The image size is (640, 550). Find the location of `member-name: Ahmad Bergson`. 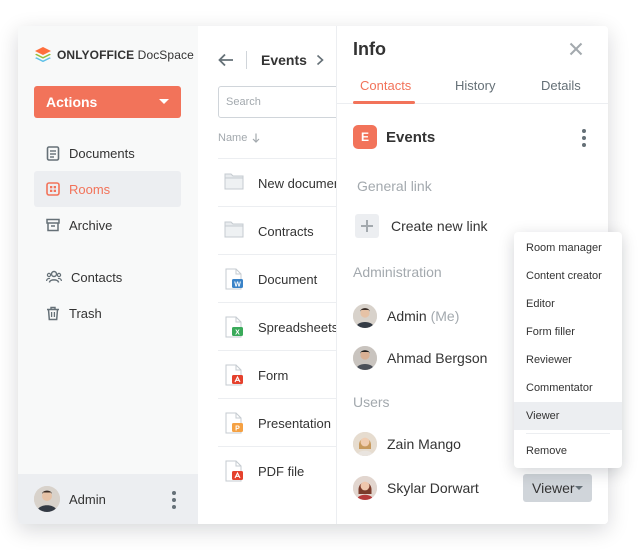

member-name: Ahmad Bergson is located at coordinates (437, 358).